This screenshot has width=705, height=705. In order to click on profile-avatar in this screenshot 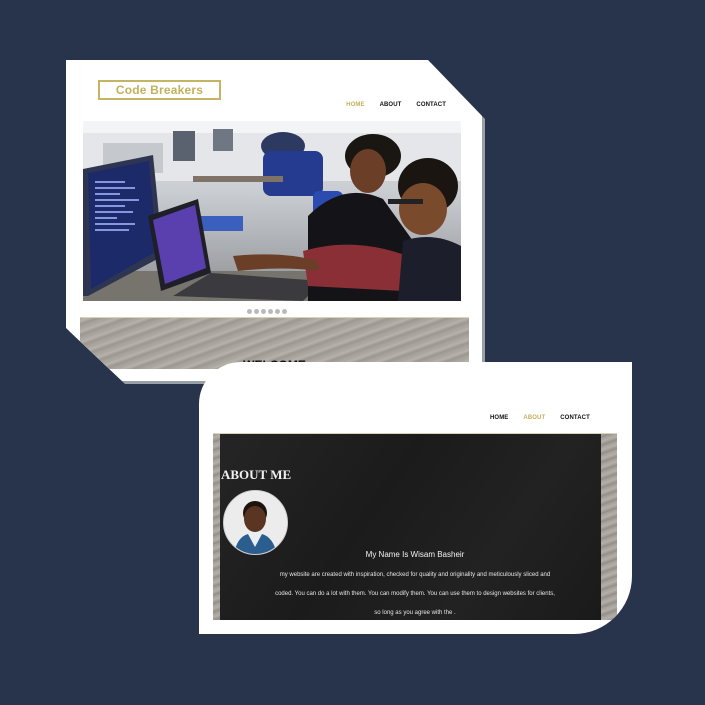, I will do `click(255, 522)`.